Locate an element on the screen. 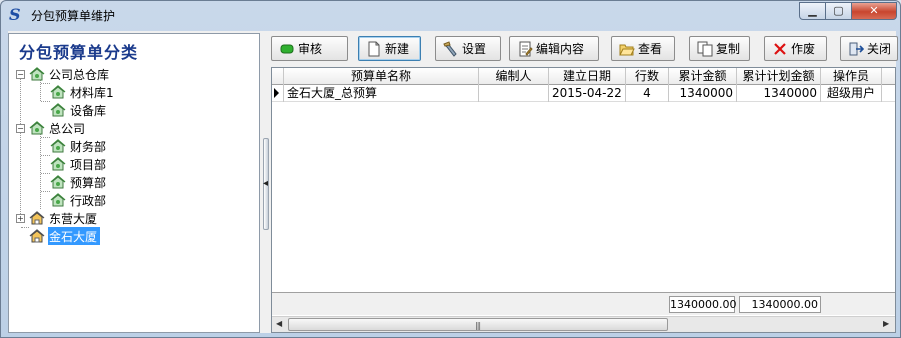  column-header-created-date: 建立日期 is located at coordinates (587, 76).